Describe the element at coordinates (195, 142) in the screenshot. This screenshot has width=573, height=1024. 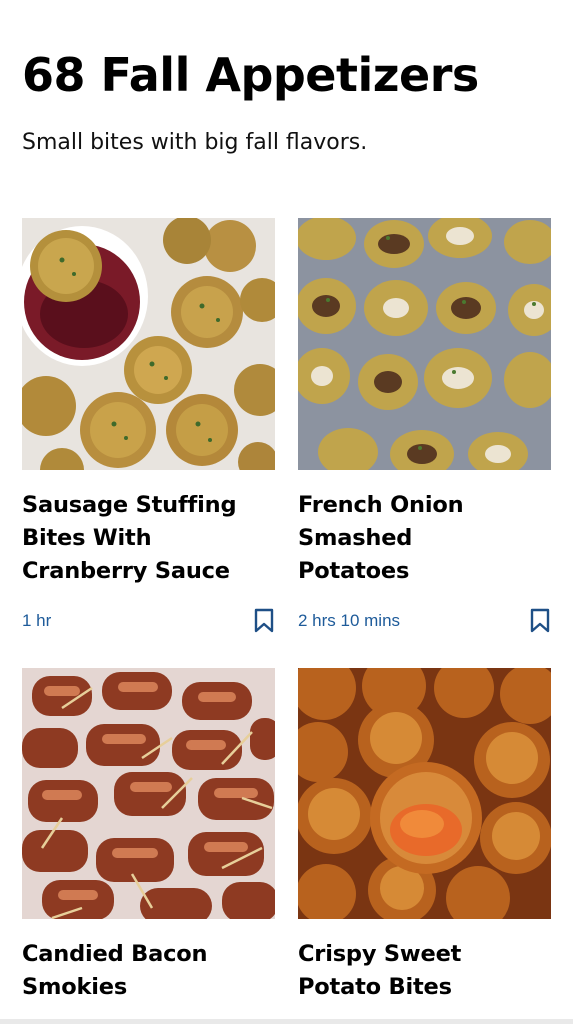
I see `page-subtitle: Small bites with big fall flavors.` at that location.